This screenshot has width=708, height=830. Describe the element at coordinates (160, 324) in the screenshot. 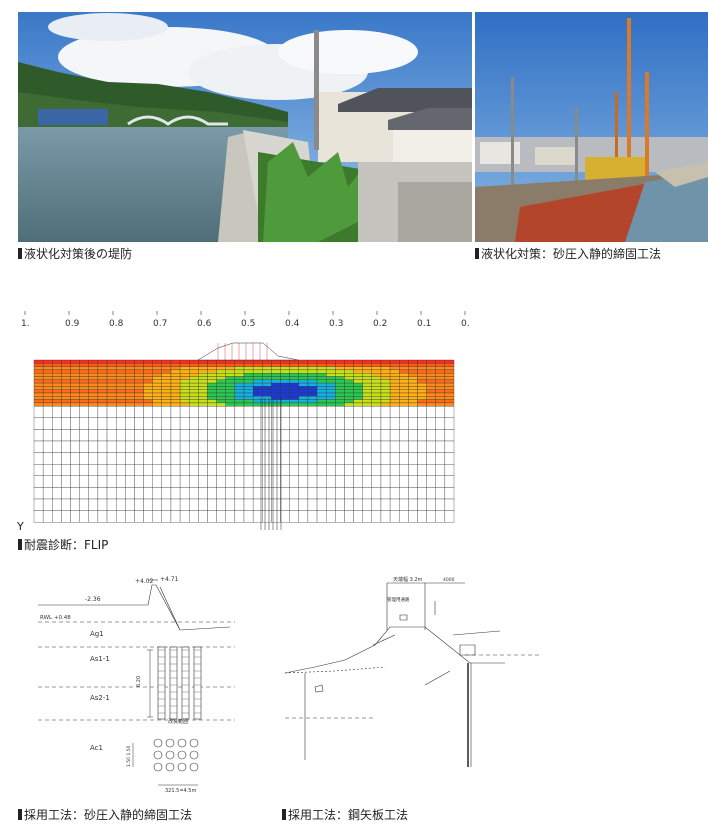

I see `color-tick-label: 0.7` at that location.